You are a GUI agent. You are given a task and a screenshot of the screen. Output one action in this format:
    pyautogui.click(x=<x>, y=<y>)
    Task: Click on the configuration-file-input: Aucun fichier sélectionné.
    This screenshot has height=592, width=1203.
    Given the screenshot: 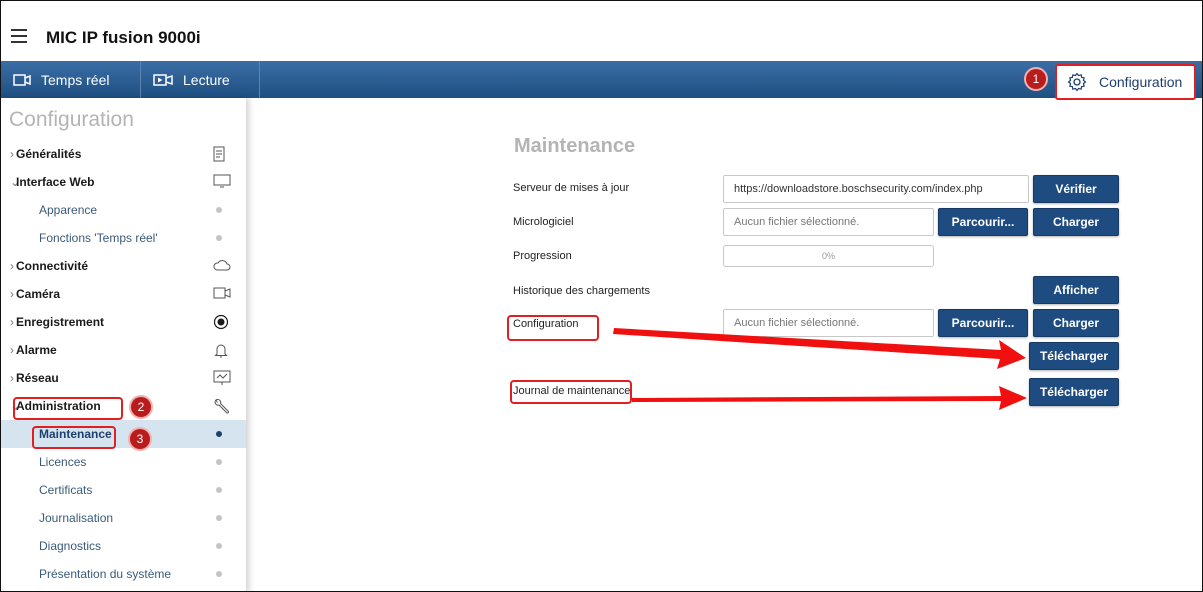 What is the action you would take?
    pyautogui.click(x=828, y=323)
    